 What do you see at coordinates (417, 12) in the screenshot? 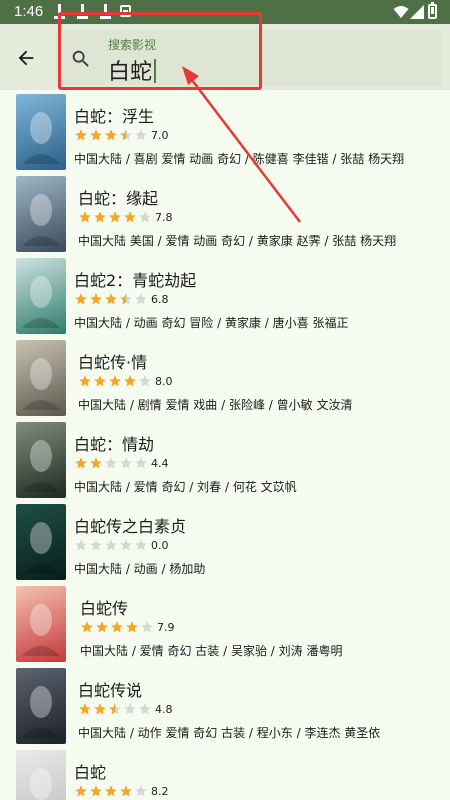
I see `cell-signal-icon` at bounding box center [417, 12].